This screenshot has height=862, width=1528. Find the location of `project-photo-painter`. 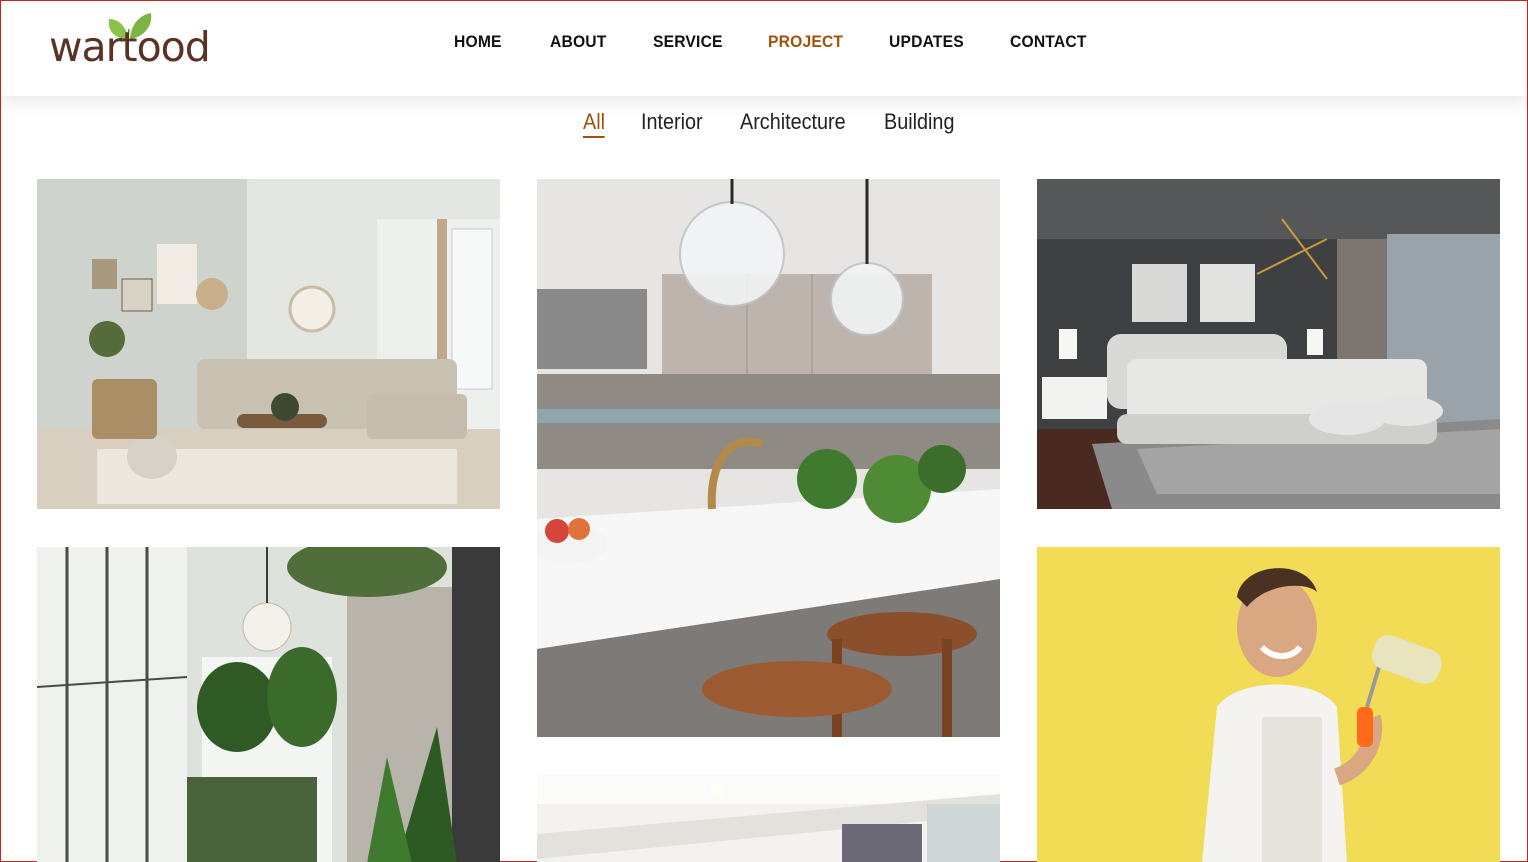

project-photo-painter is located at coordinates (1268, 704).